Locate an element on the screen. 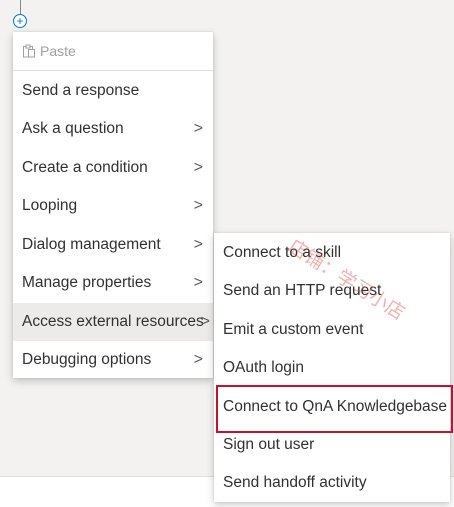 This screenshot has height=507, width=454. add-circle-icon: + is located at coordinates (20, 21).